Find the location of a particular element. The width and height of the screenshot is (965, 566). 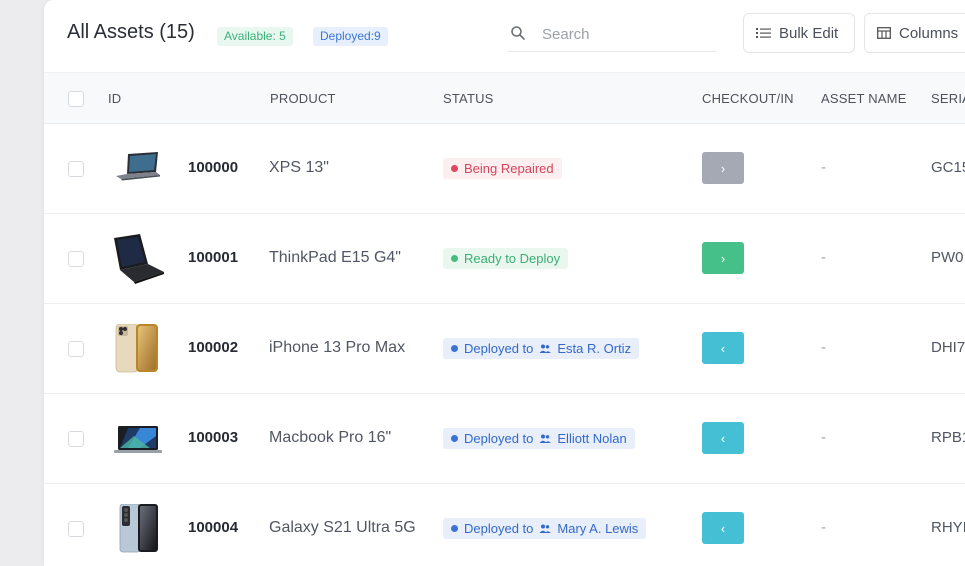

laptop-macbook-icon is located at coordinates (138, 439).